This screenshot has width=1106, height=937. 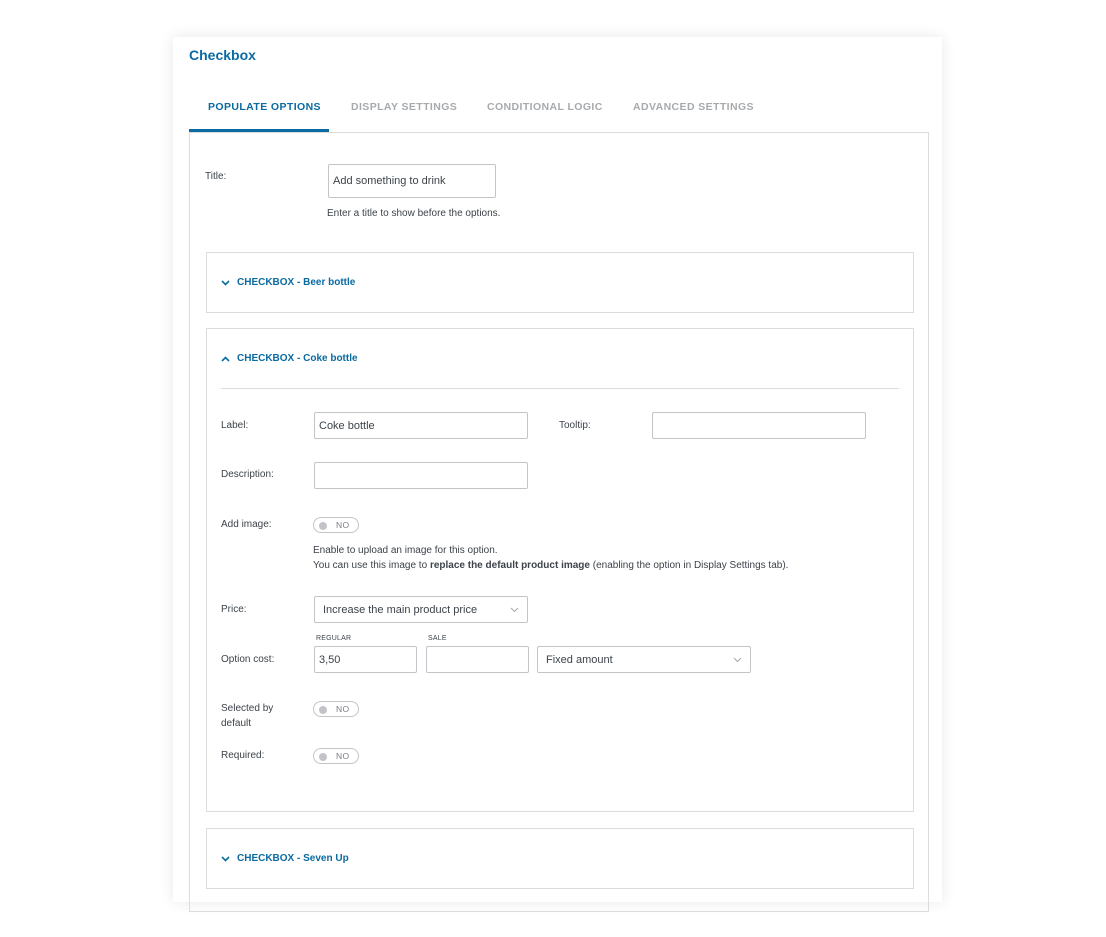 What do you see at coordinates (644, 659) in the screenshot?
I see `cost-type-select: Fixed amount` at bounding box center [644, 659].